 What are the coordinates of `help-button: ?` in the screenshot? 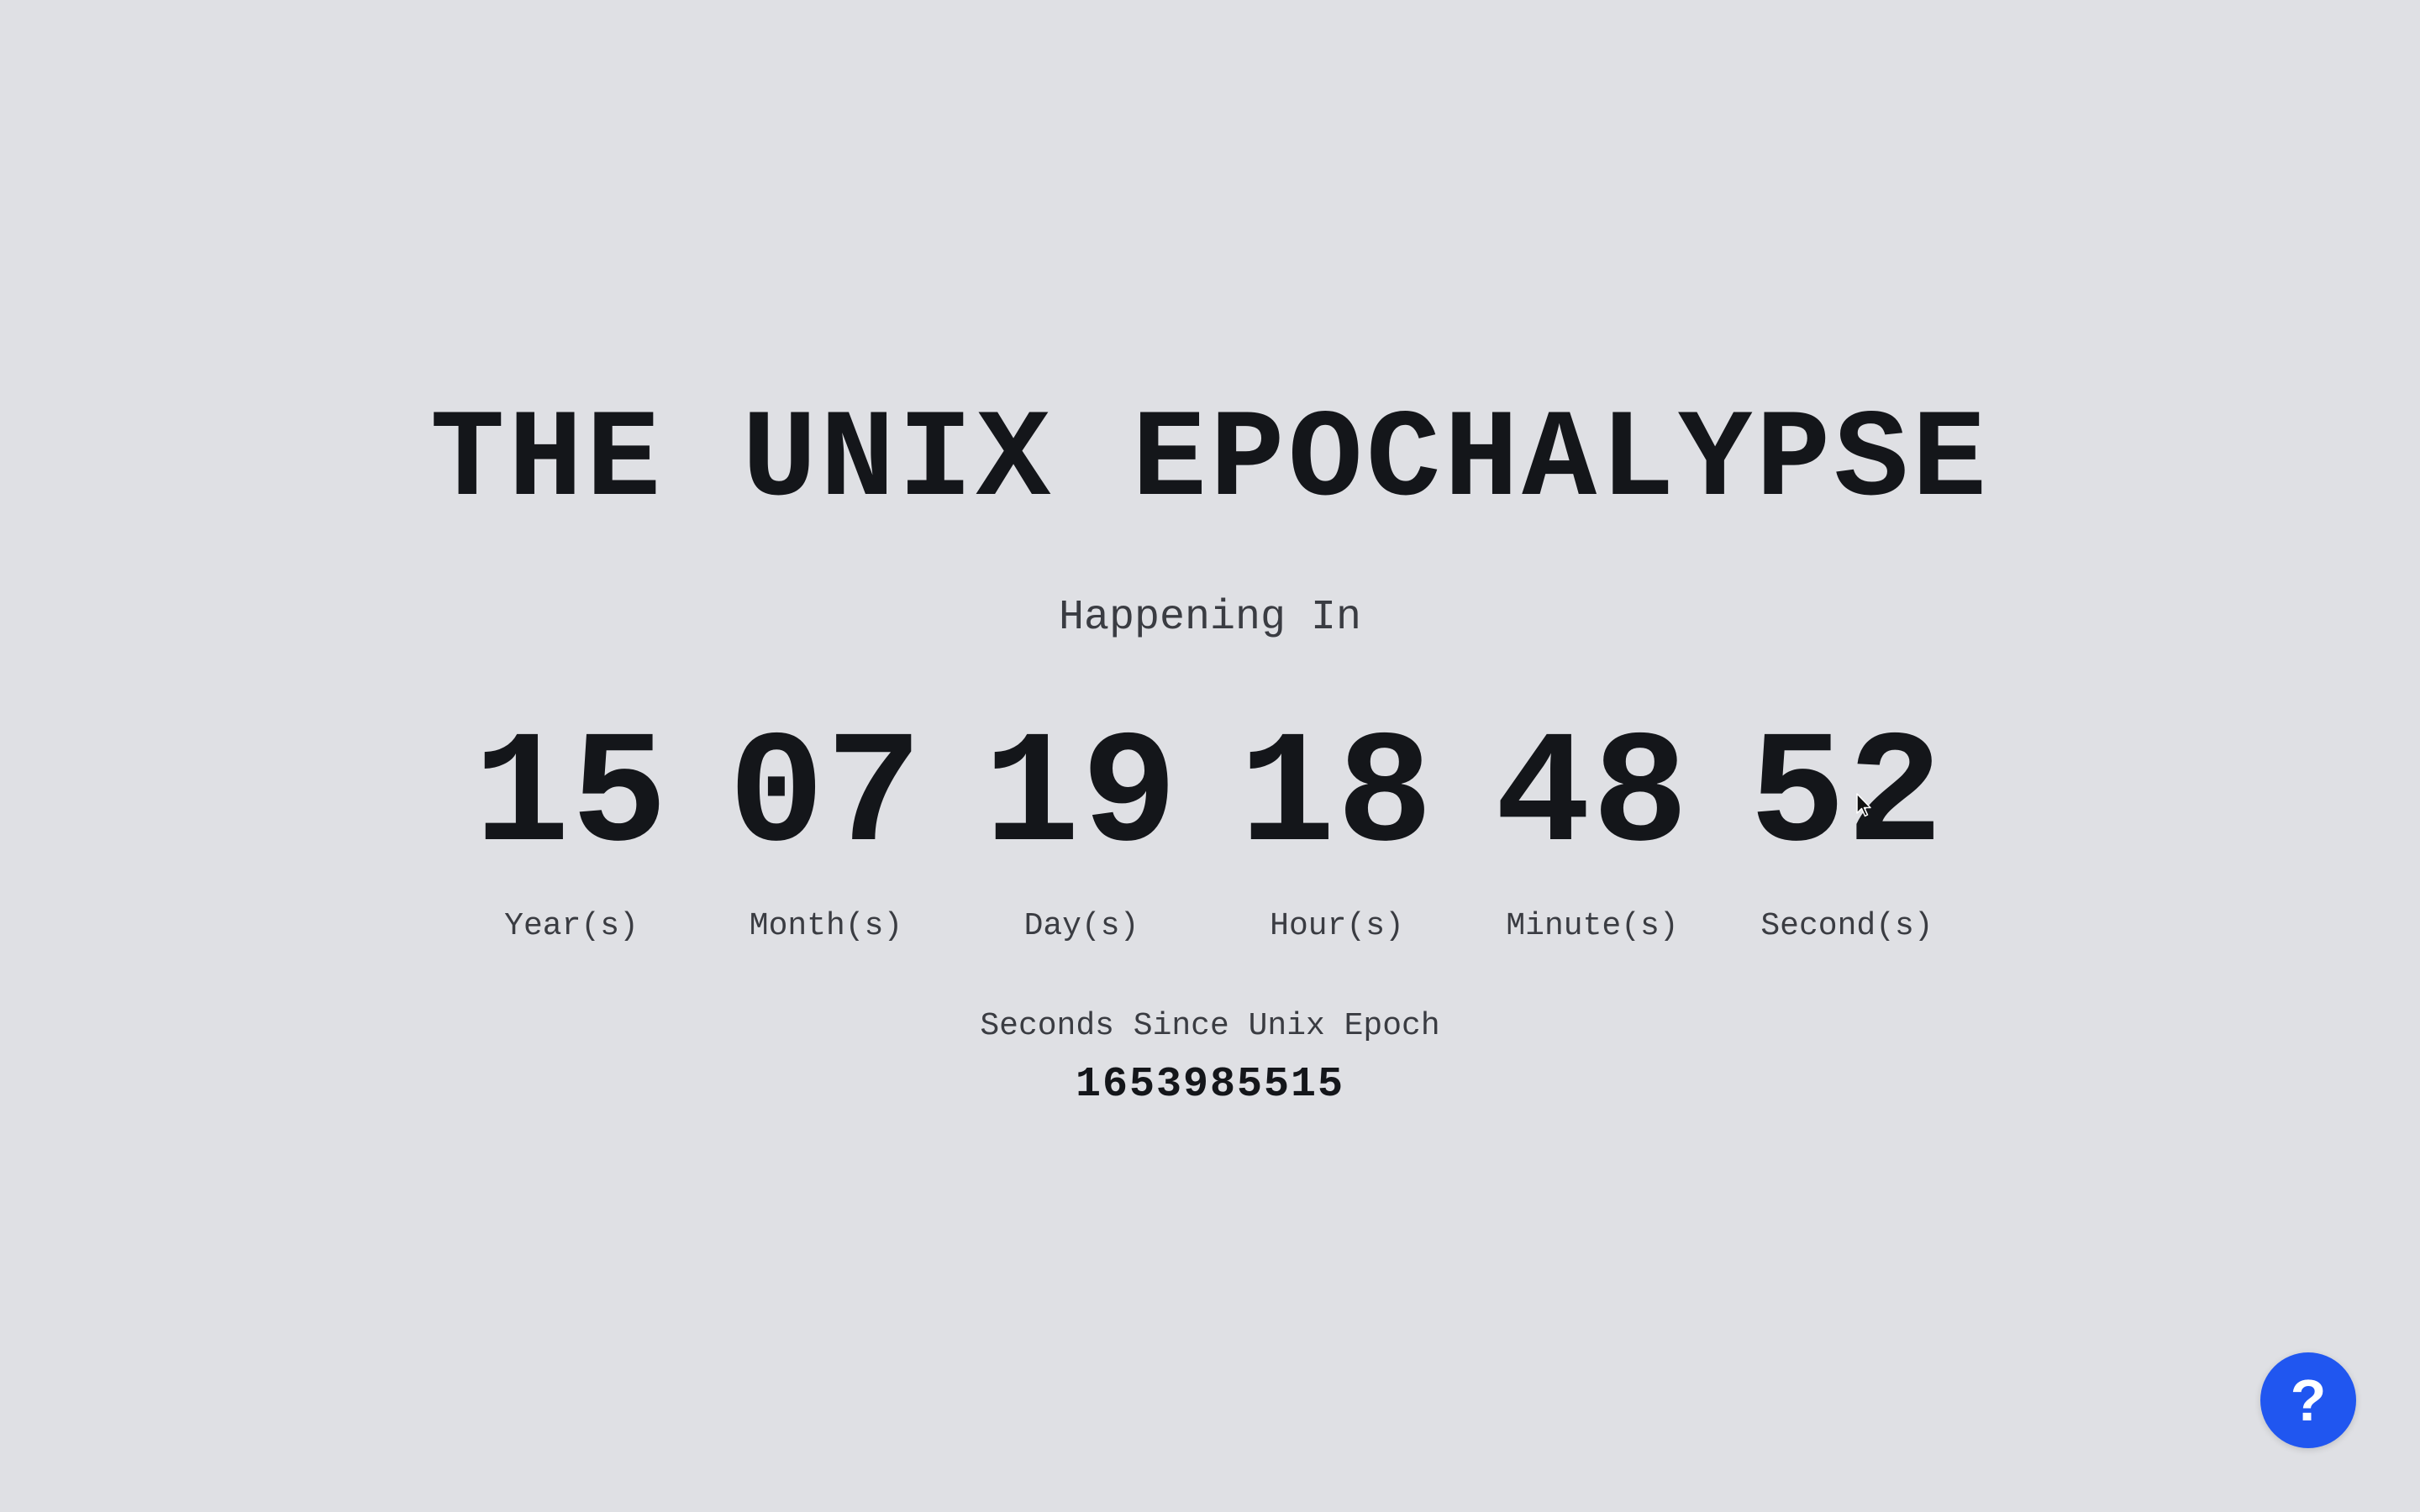 It's located at (2308, 1400).